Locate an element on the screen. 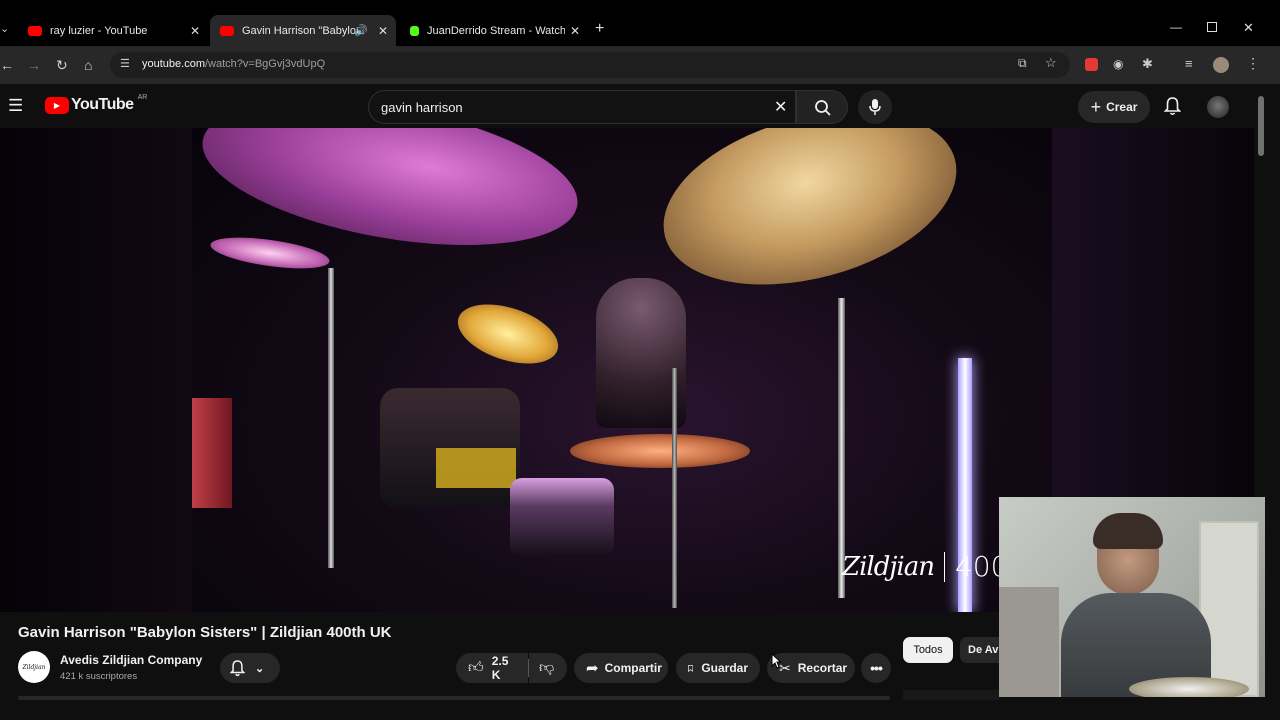 This screenshot has width=1280, height=720. hamburger-menu-icon: ☰ is located at coordinates (15, 106).